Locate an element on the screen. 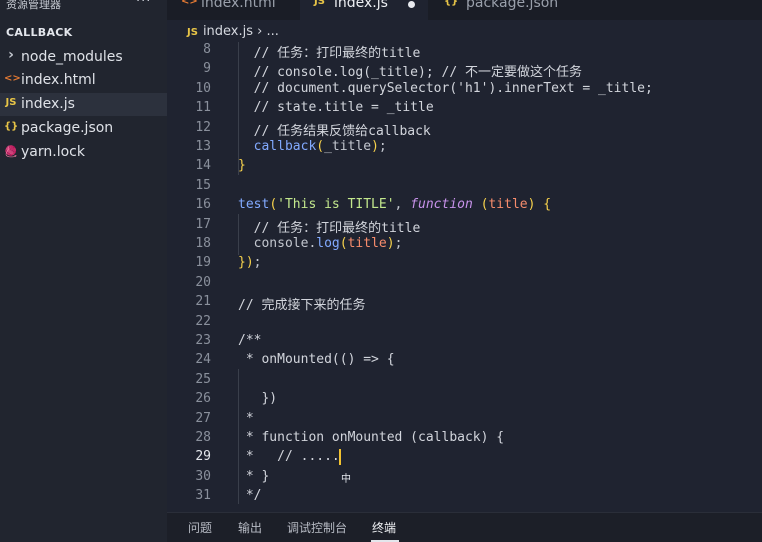 Image resolution: width=762 pixels, height=542 pixels. line-content: // 任务：打印最终的title is located at coordinates (329, 228).